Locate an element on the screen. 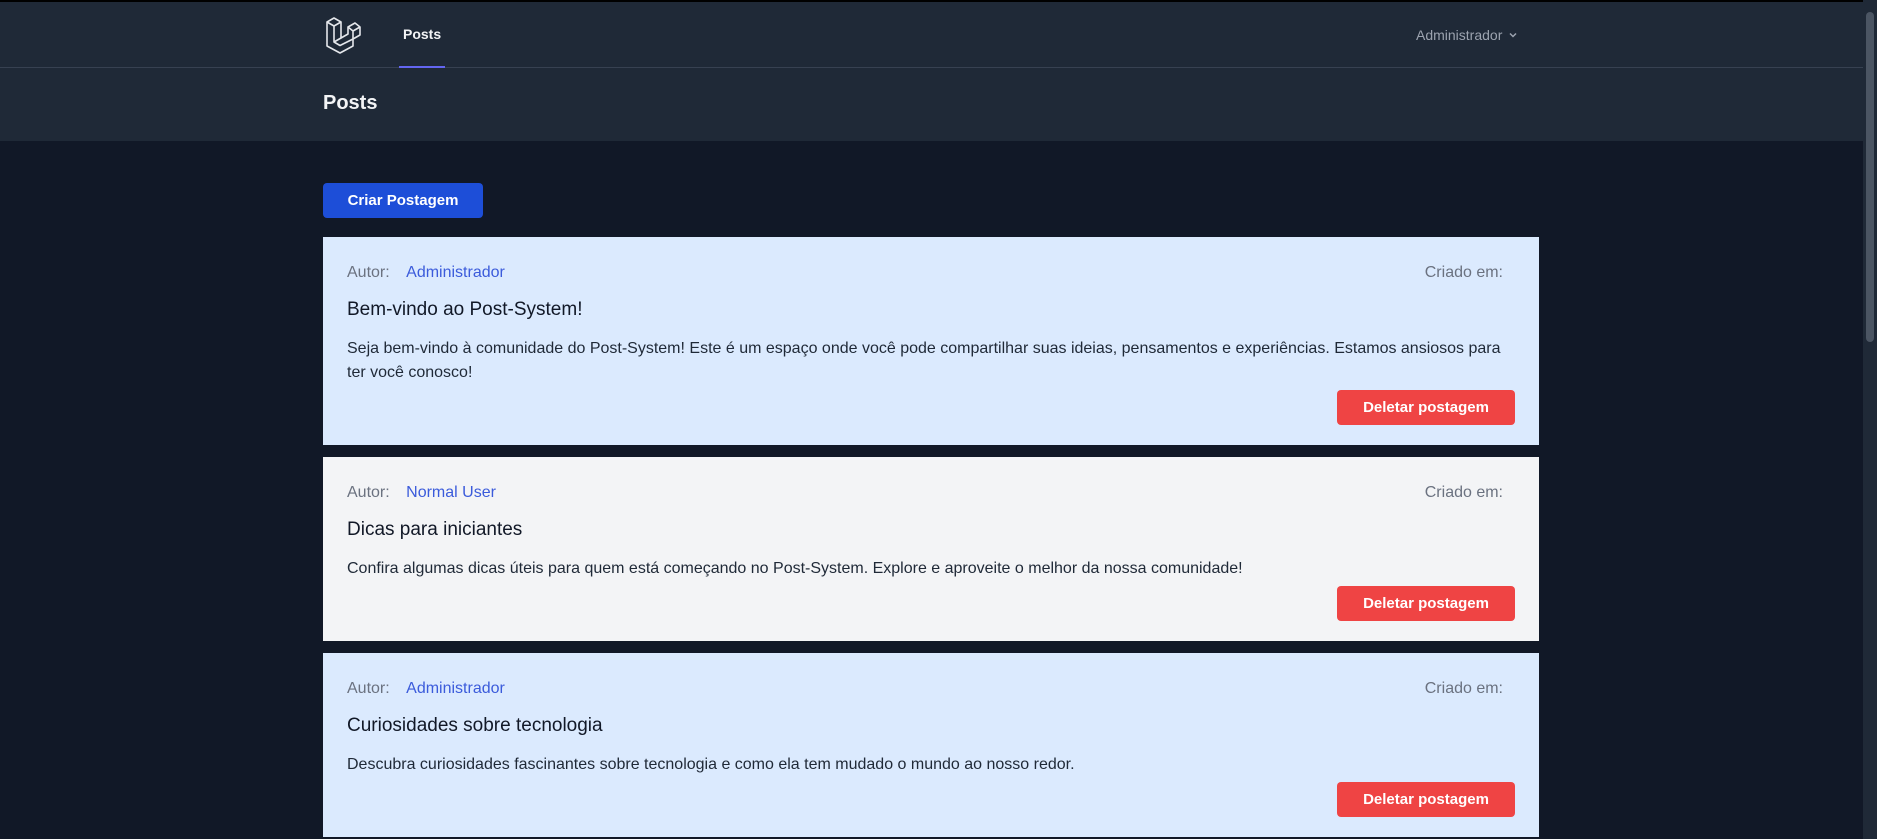  laravel-logo-icon is located at coordinates (343, 35).